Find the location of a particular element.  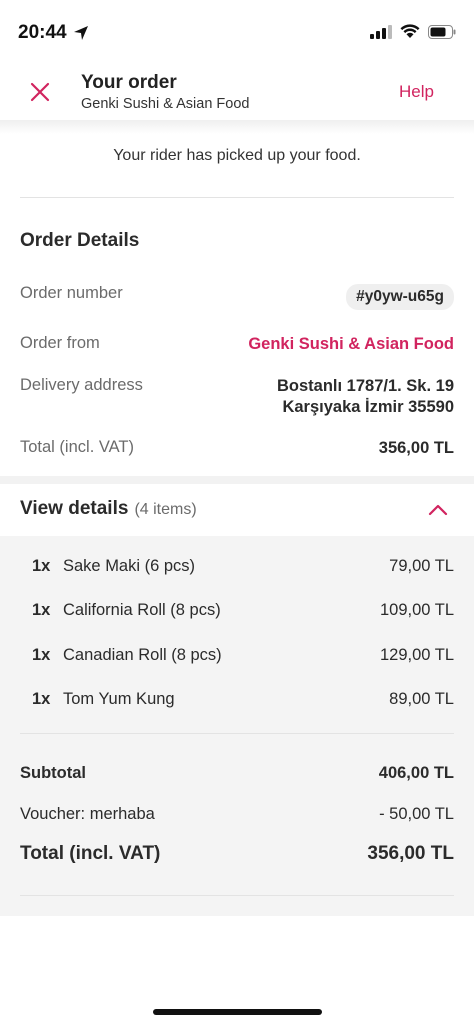

item-price: 89,00 TL is located at coordinates (421, 699).